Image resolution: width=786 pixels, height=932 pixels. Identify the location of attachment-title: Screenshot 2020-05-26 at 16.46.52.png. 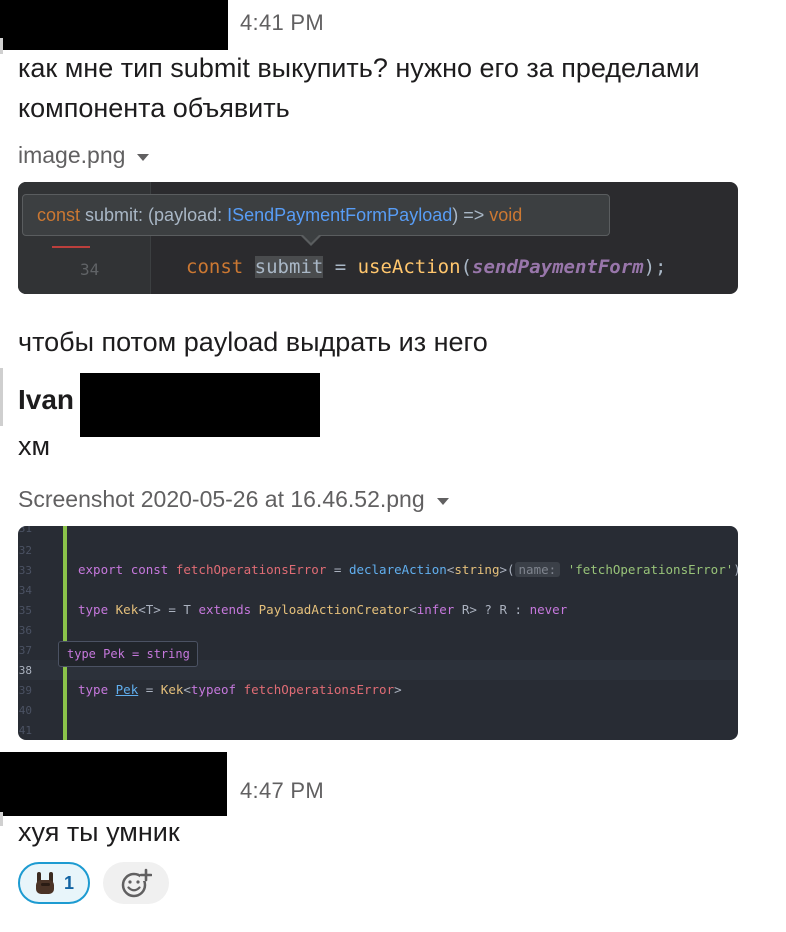
(233, 499).